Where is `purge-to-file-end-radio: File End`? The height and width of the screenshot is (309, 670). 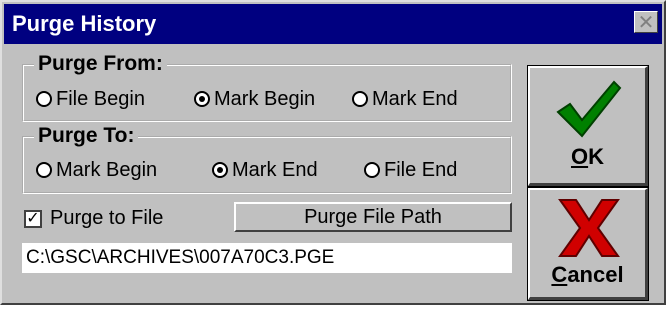 purge-to-file-end-radio: File End is located at coordinates (410, 170).